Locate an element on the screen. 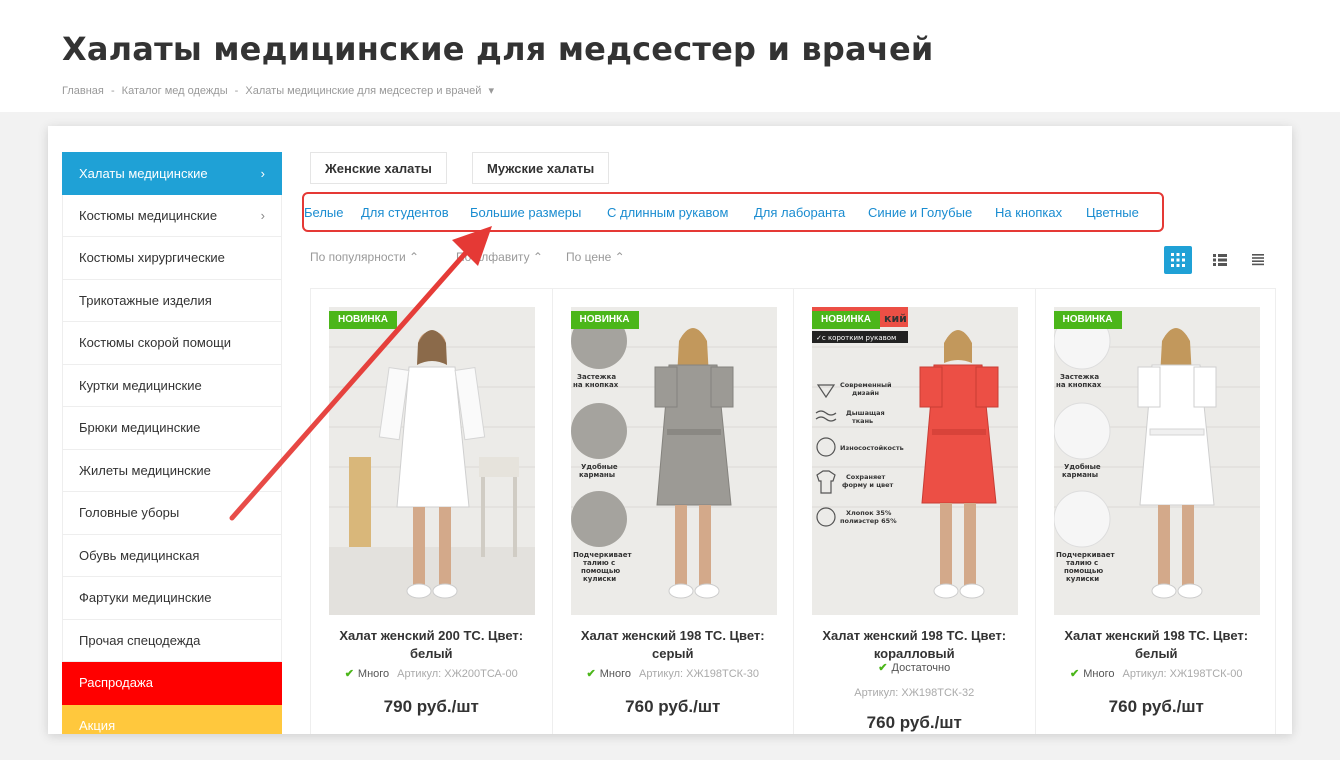 The height and width of the screenshot is (760, 1340). tab-men-robes: Мужские халаты is located at coordinates (541, 168).